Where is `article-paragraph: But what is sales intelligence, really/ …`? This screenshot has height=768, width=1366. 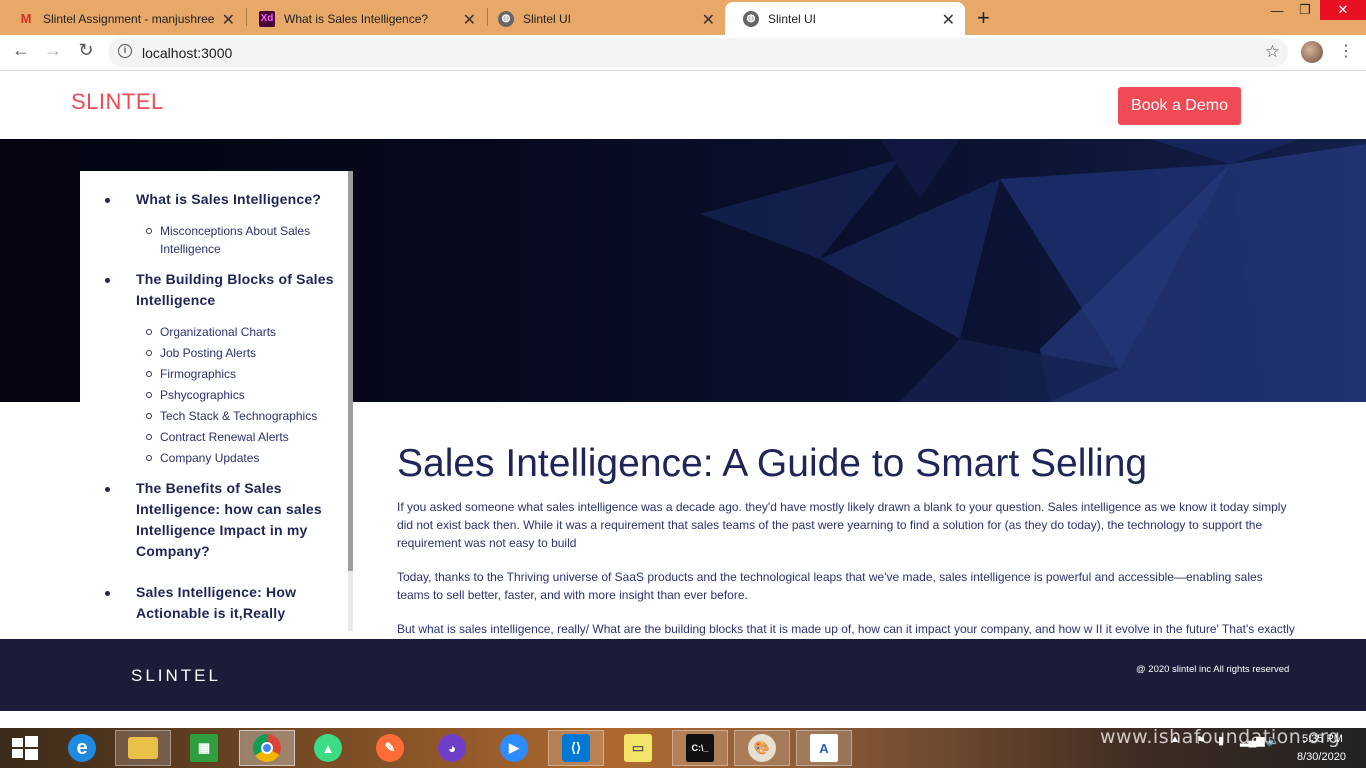 article-paragraph: But what is sales intelligence, really/ … is located at coordinates (846, 629).